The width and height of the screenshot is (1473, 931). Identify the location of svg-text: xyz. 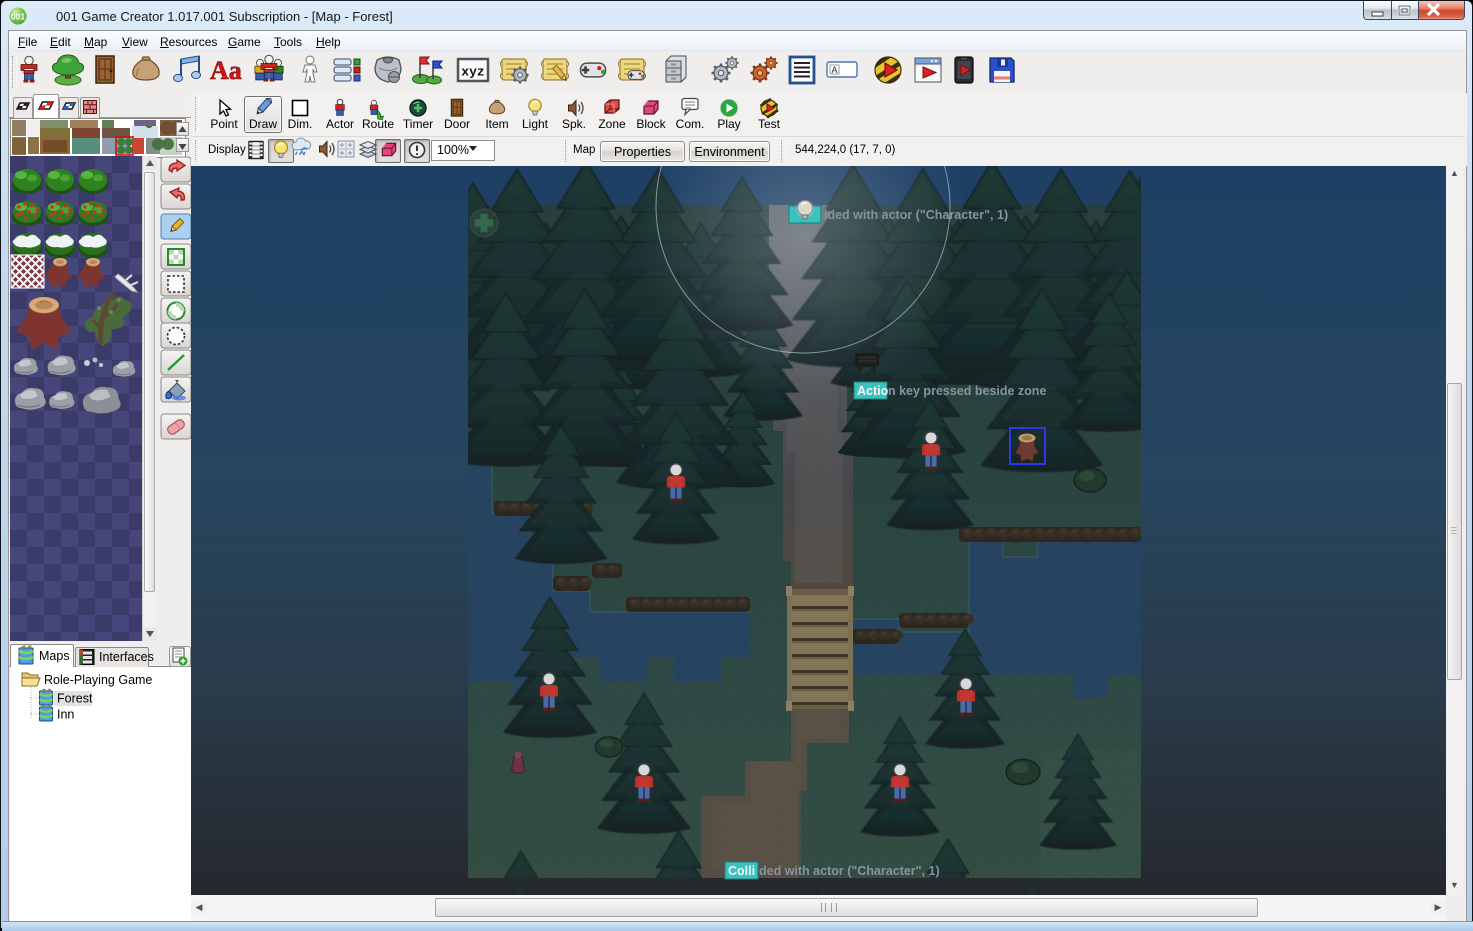
(472, 72).